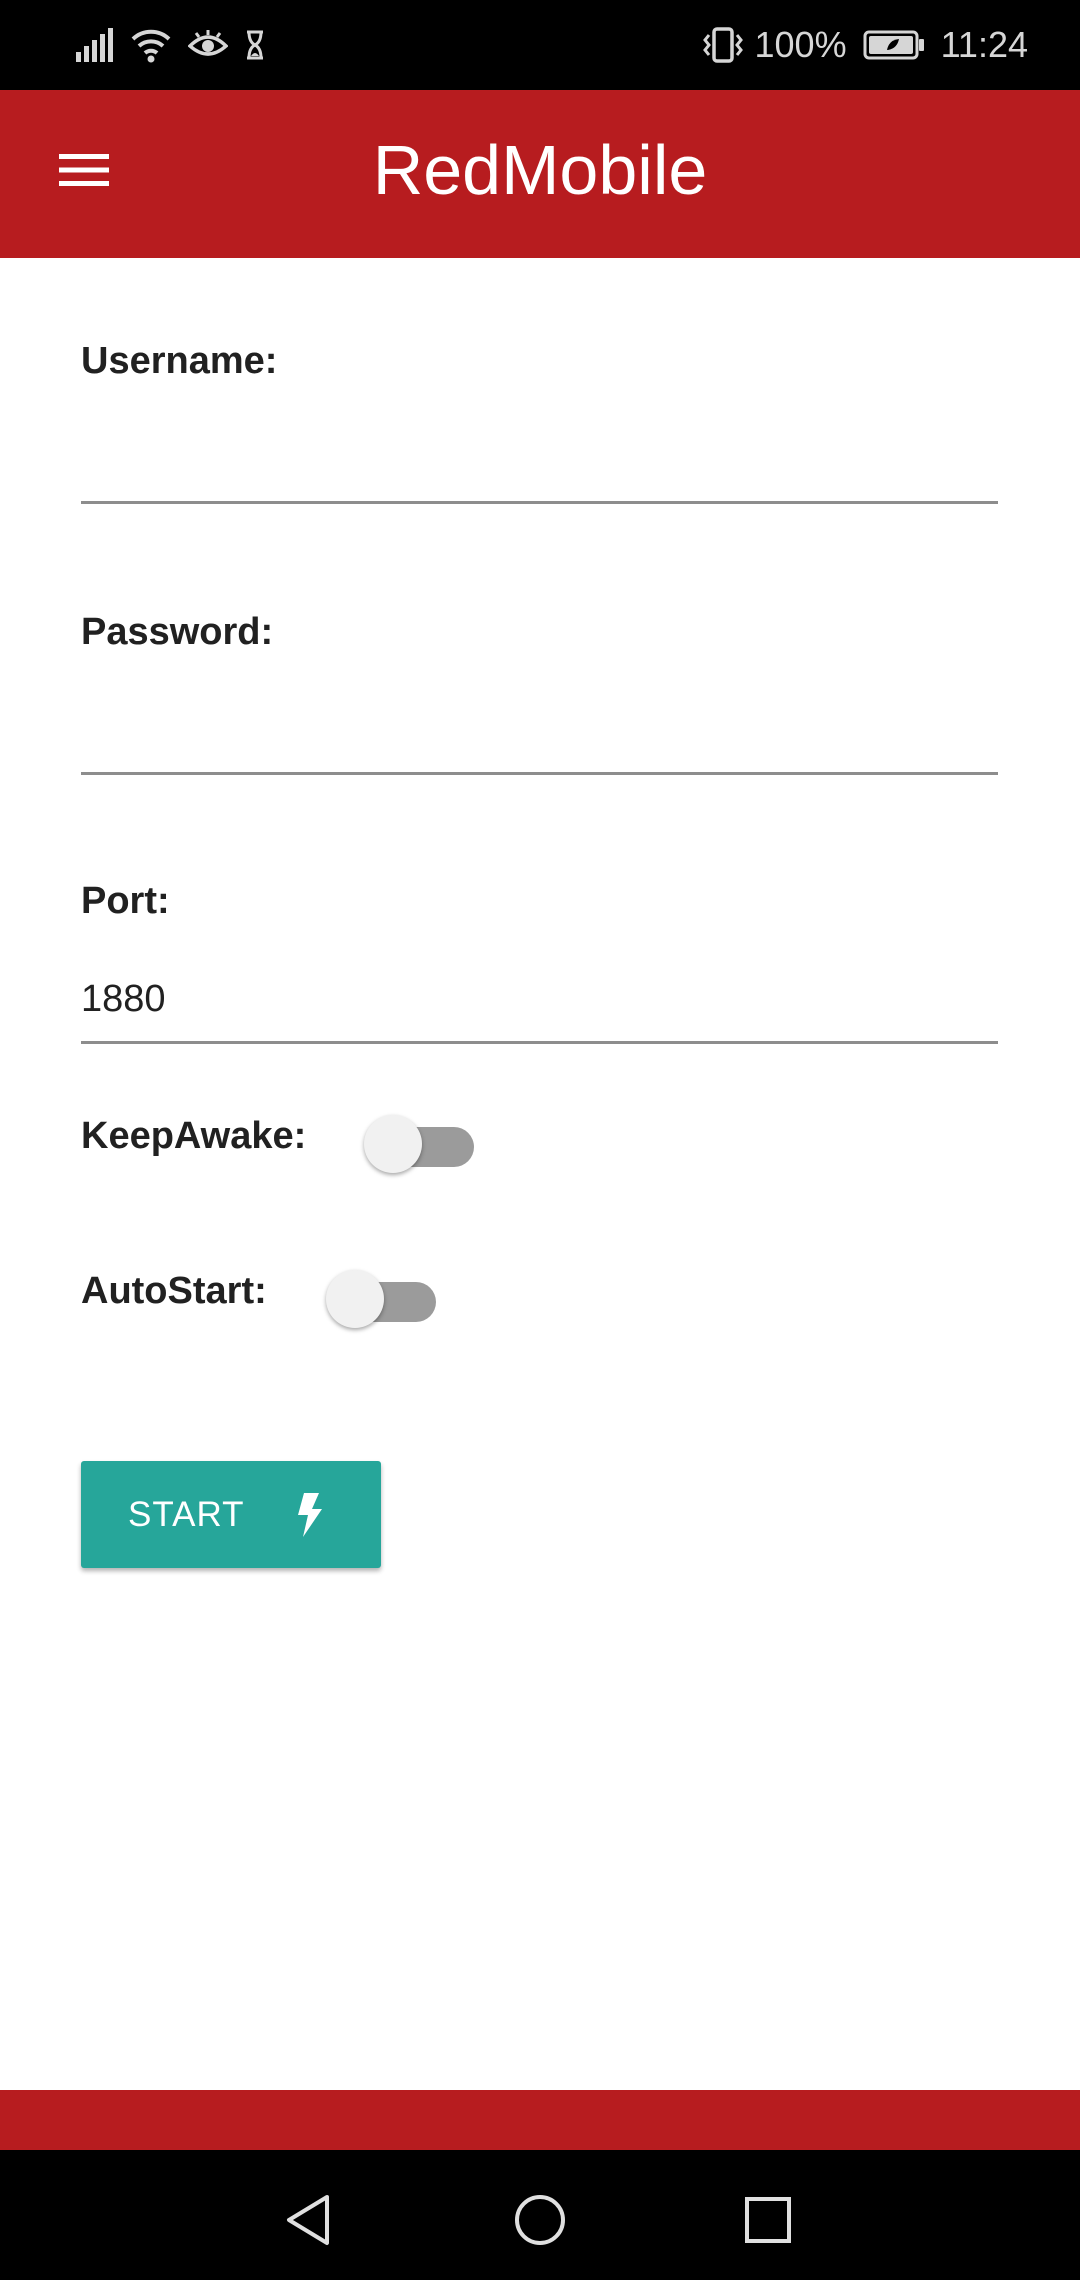 This screenshot has height=2280, width=1080. What do you see at coordinates (310, 1515) in the screenshot?
I see `bolt-icon` at bounding box center [310, 1515].